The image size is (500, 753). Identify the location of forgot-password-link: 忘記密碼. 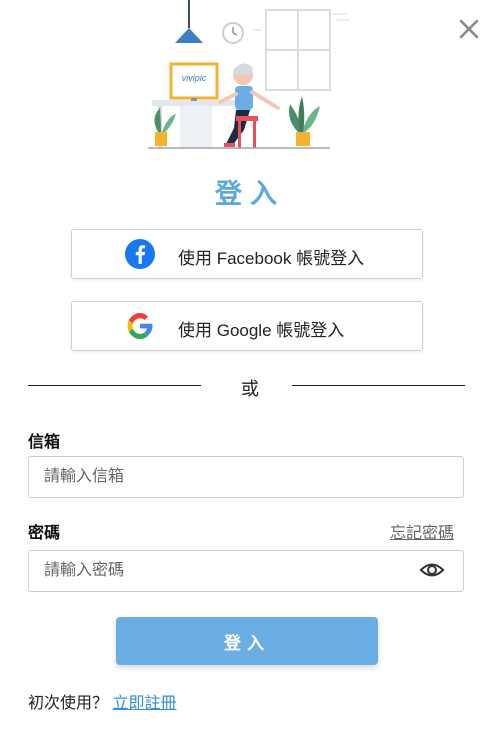
(422, 531).